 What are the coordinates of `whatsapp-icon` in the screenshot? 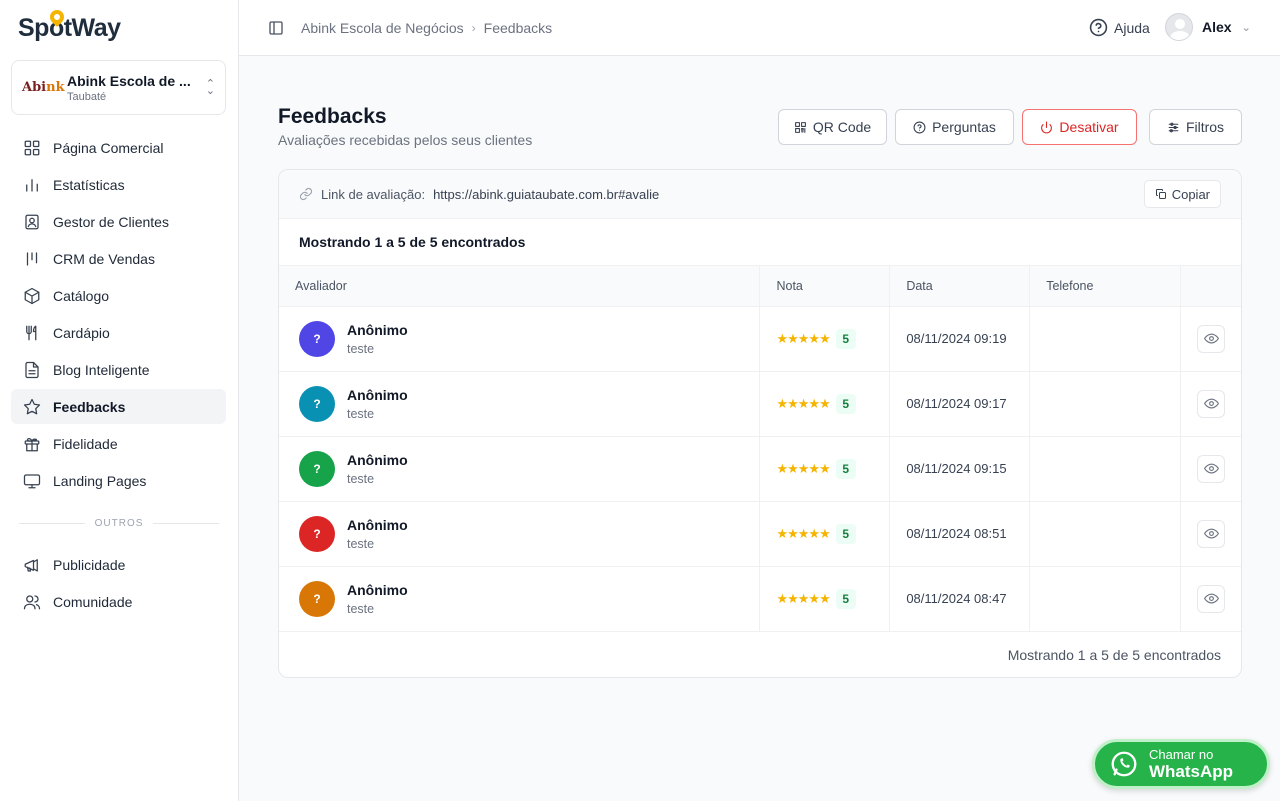 It's located at (1124, 764).